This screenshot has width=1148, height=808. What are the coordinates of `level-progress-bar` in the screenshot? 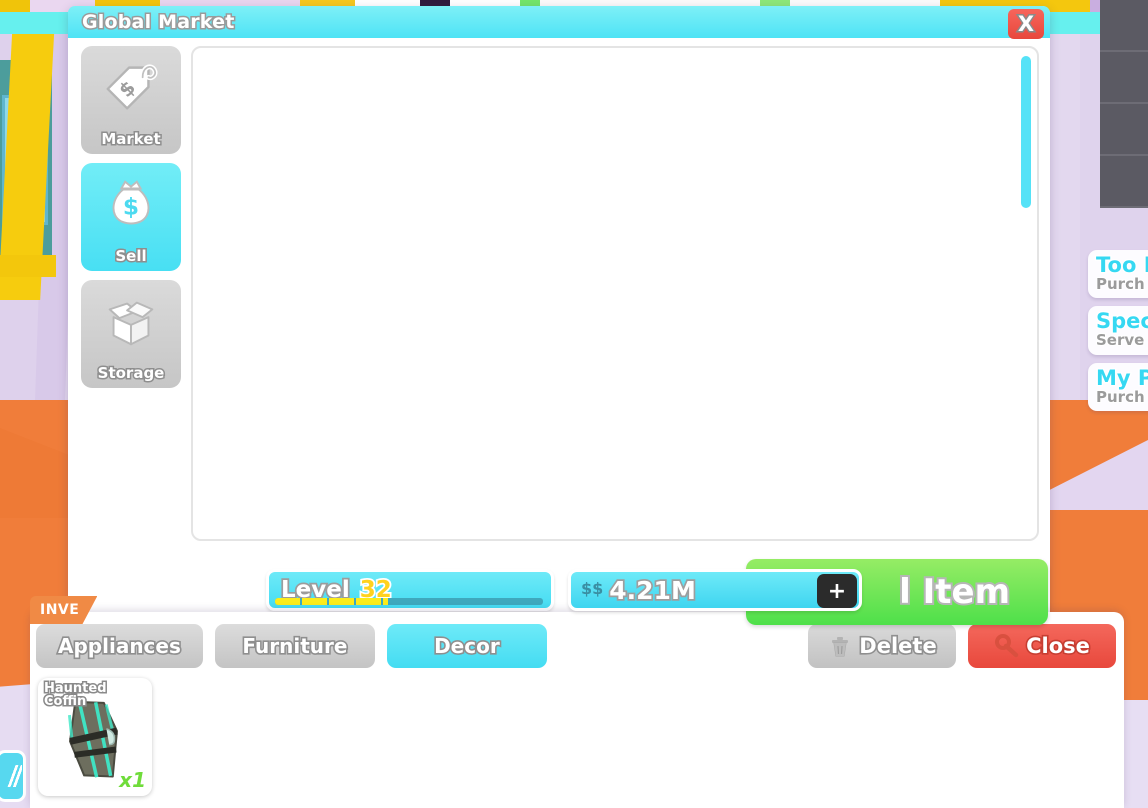 It's located at (409, 601).